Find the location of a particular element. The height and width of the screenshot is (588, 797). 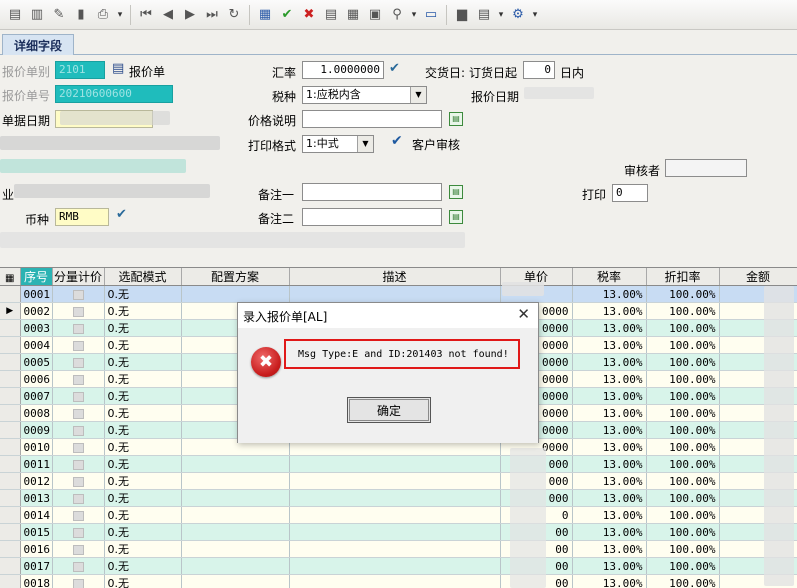

cell-seq: 0010 is located at coordinates (36, 447).